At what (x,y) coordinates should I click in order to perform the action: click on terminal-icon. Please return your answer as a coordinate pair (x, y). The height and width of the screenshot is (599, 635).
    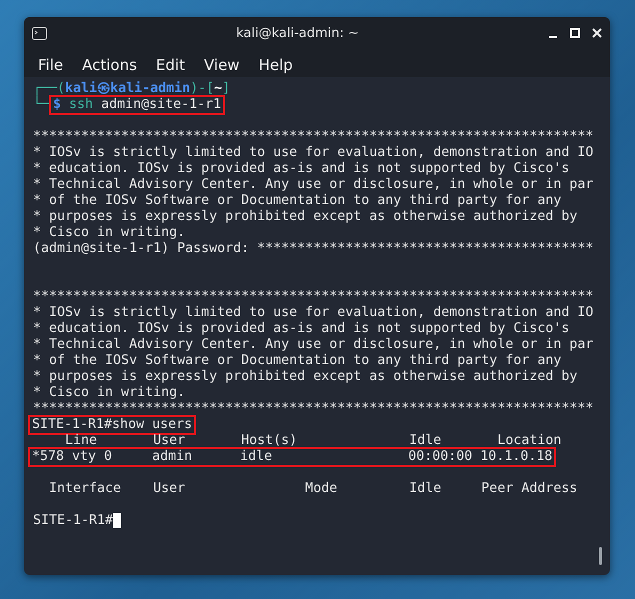
    Looking at the image, I should click on (39, 33).